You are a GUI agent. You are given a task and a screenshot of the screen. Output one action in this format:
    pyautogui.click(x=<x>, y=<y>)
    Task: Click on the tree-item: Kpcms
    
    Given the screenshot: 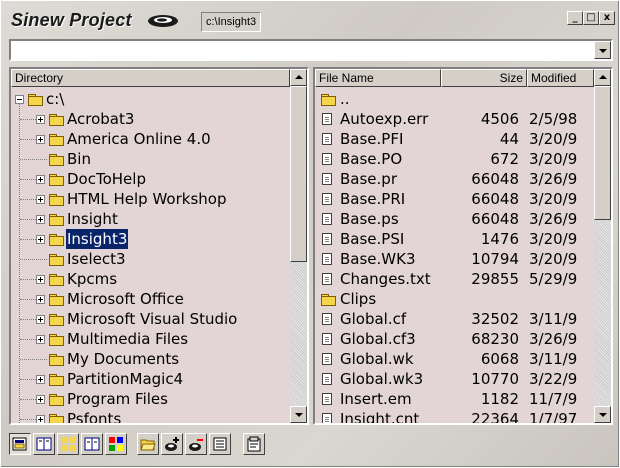 What is the action you would take?
    pyautogui.click(x=150, y=279)
    